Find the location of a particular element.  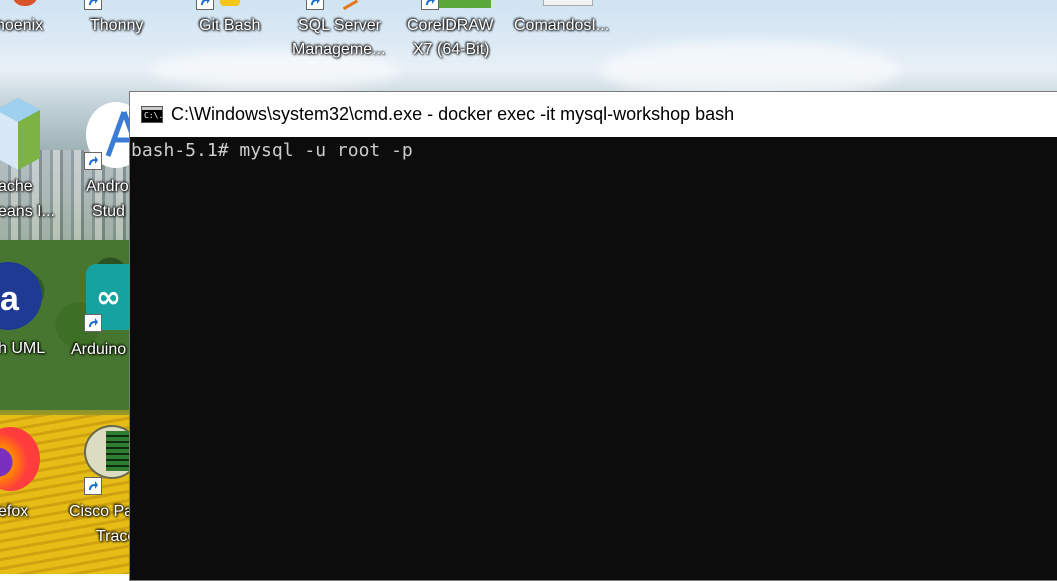

desktop-icon-android-studio: Andro Stud is located at coordinates (113, 163).